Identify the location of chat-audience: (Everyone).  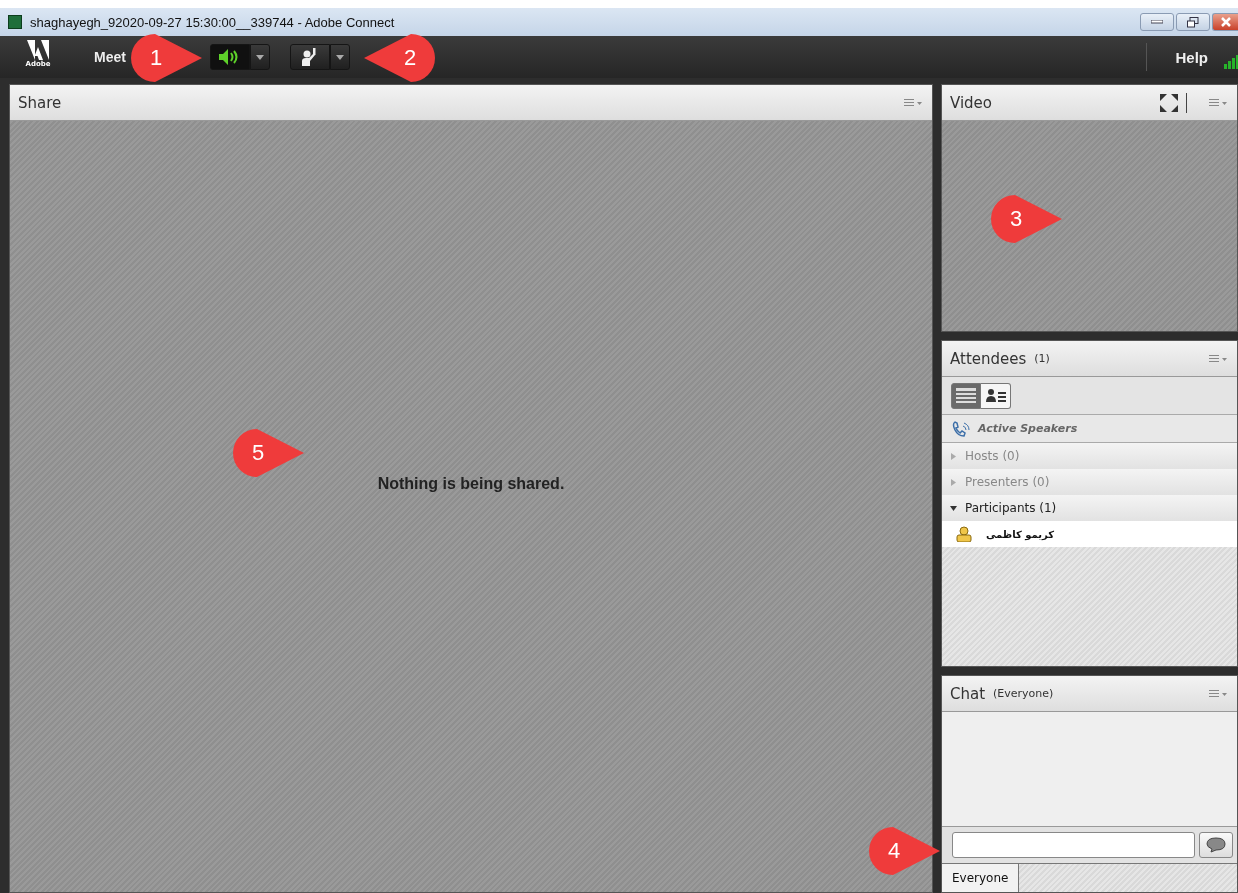
(1023, 693).